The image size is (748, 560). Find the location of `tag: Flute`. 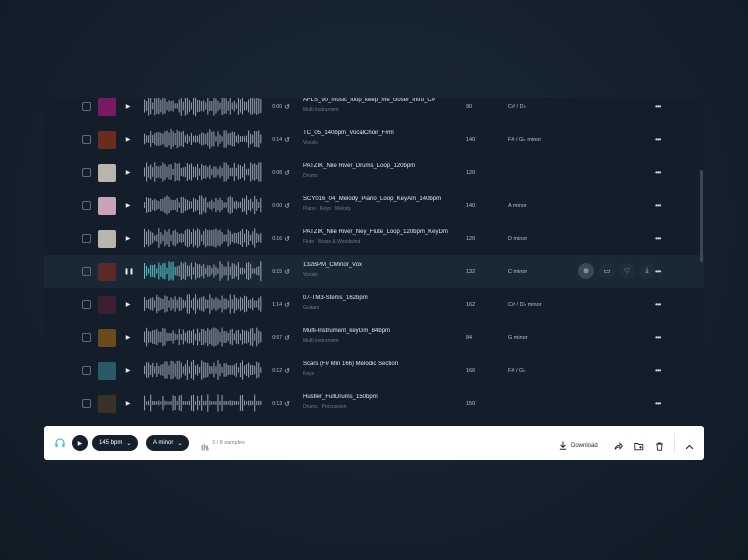

tag: Flute is located at coordinates (308, 242).